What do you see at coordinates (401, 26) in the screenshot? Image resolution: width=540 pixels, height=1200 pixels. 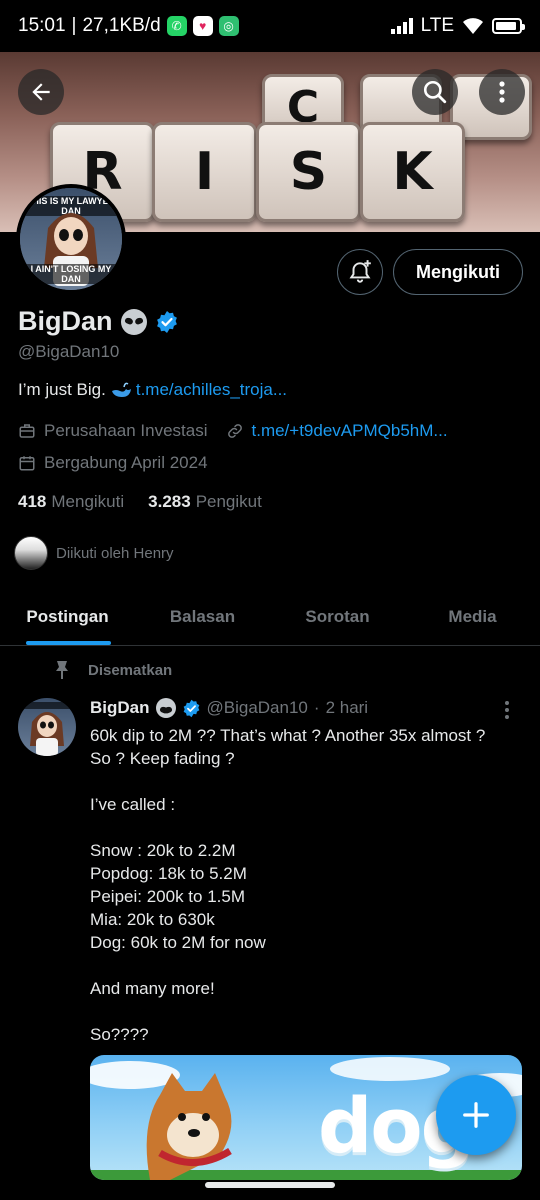 I see `signal-icon` at bounding box center [401, 26].